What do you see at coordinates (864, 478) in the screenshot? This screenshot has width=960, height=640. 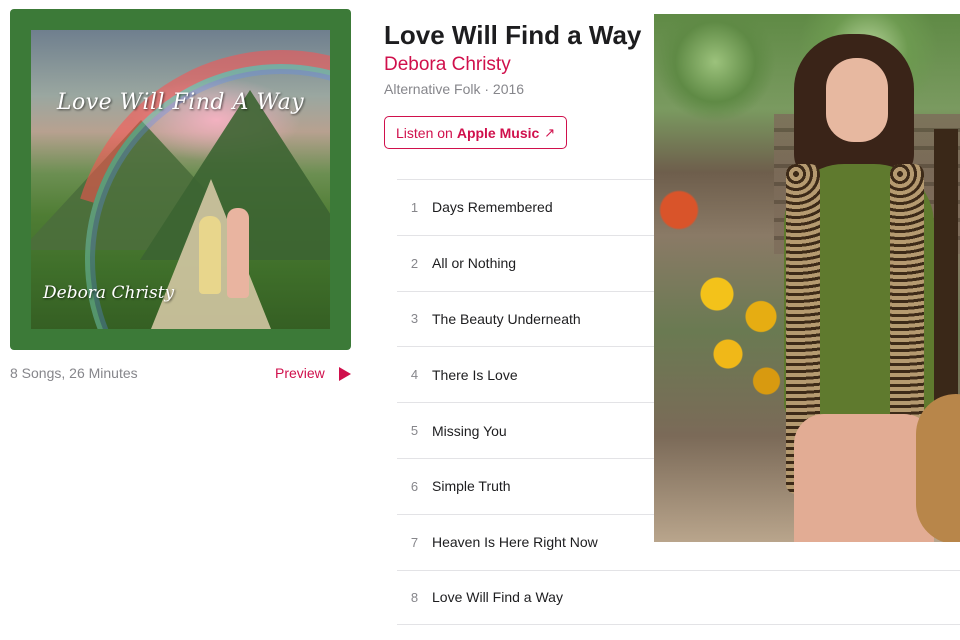 I see `photo-legs` at bounding box center [864, 478].